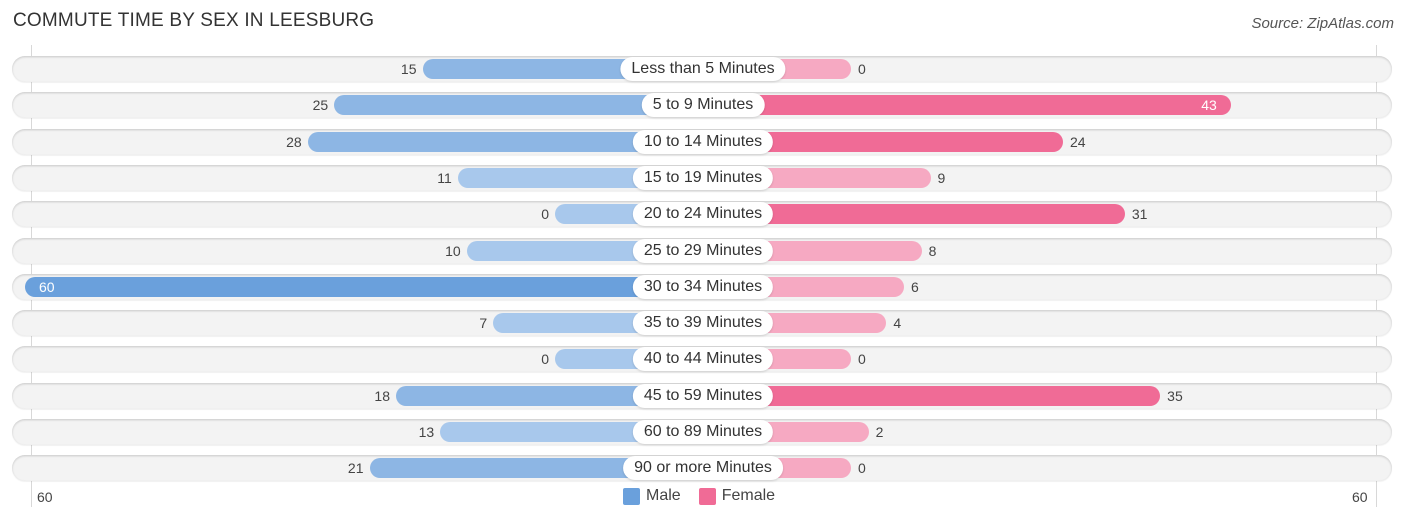  Describe the element at coordinates (382, 395) in the screenshot. I see `value-label-male: 18` at that location.